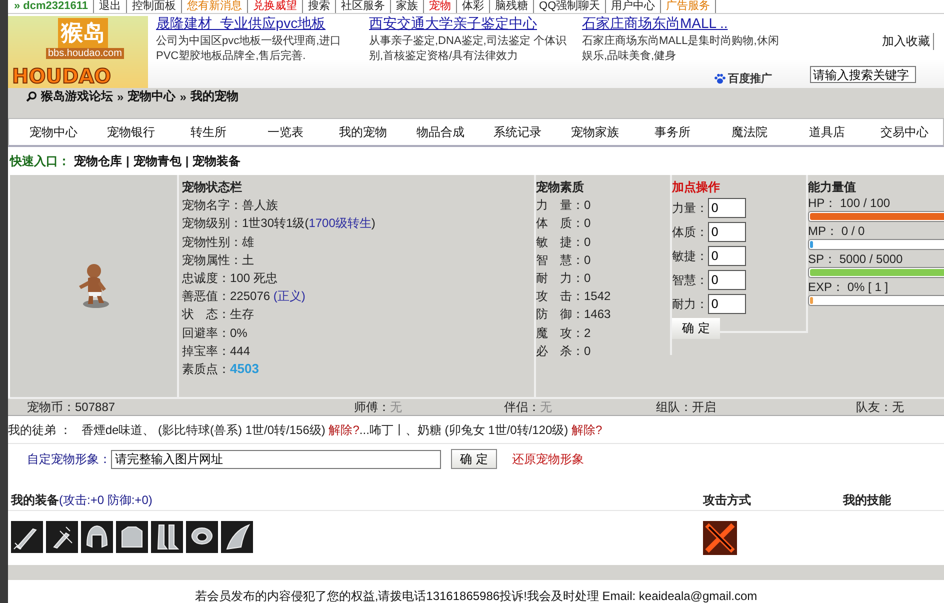  Describe the element at coordinates (69, 459) in the screenshot. I see `custom-image-label: 自定宠物形象：` at that location.